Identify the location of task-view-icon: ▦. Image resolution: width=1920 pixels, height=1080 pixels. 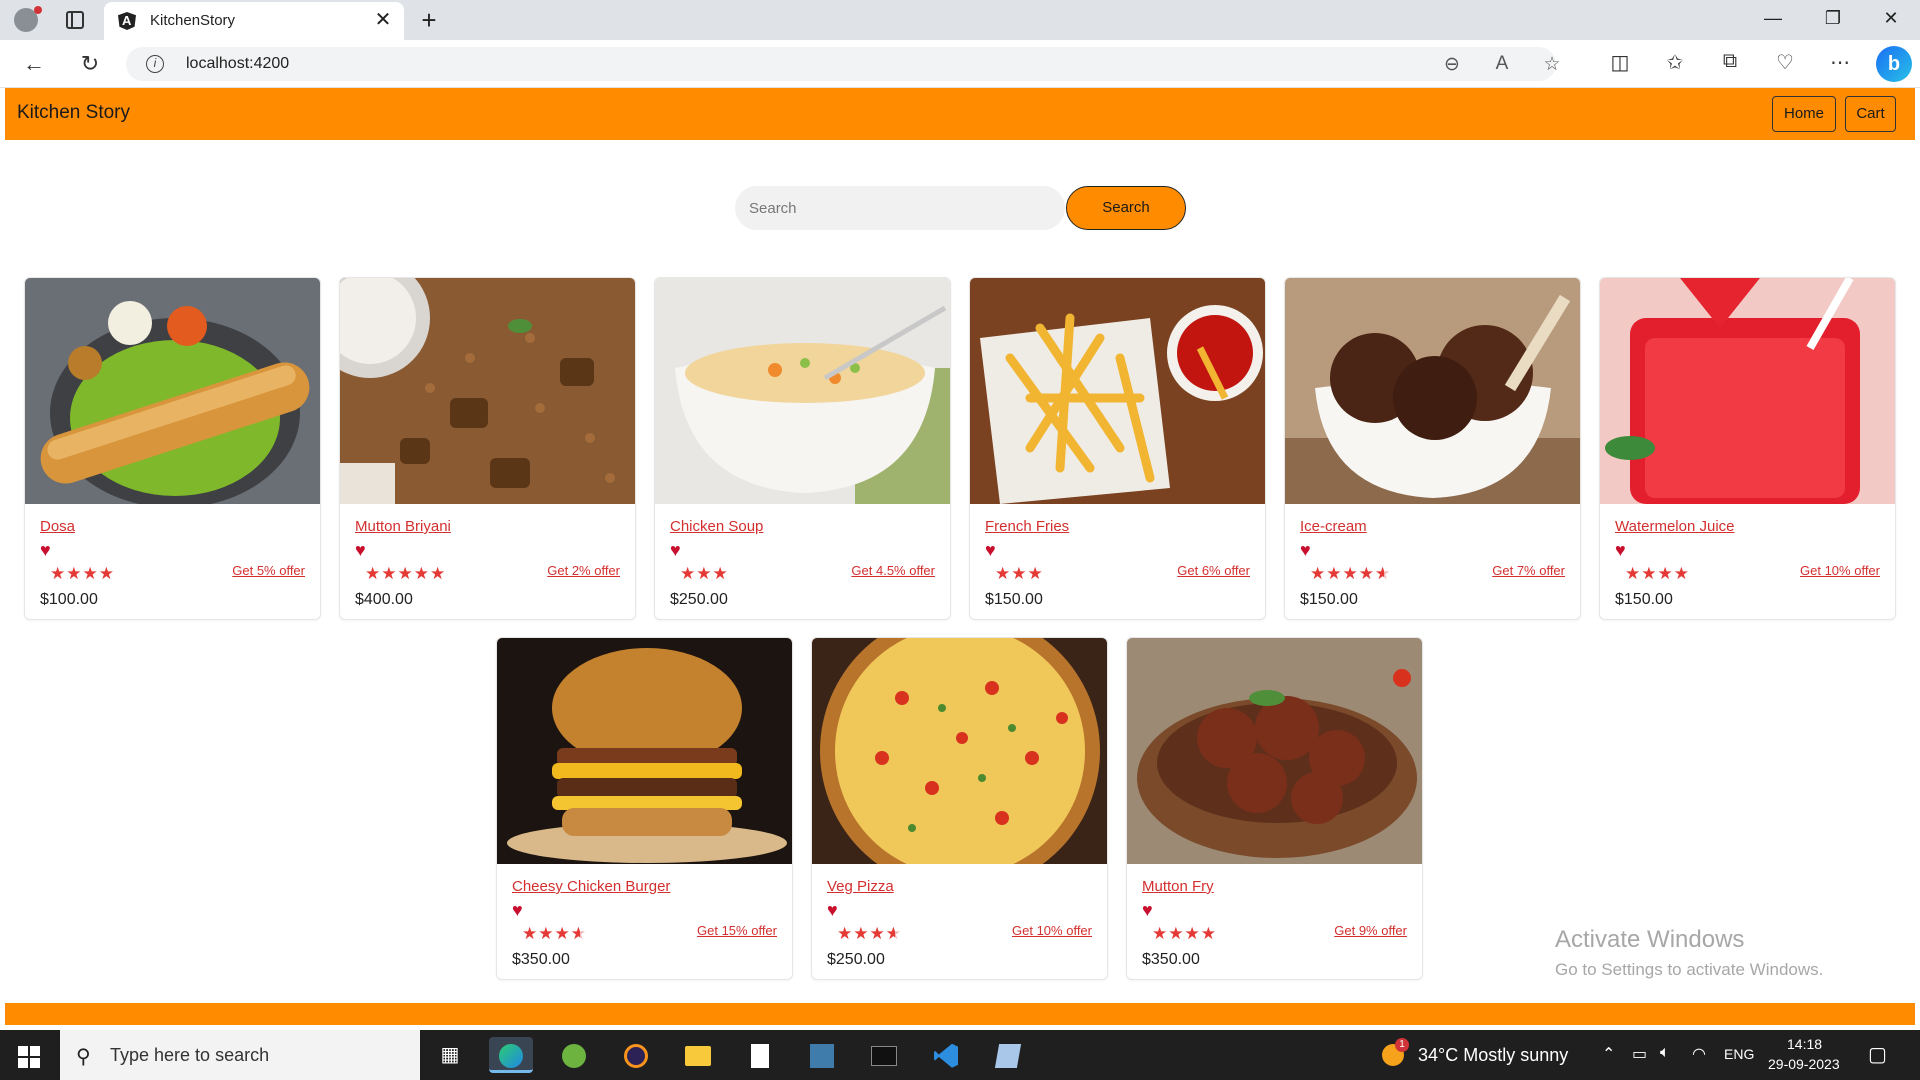
(450, 1055).